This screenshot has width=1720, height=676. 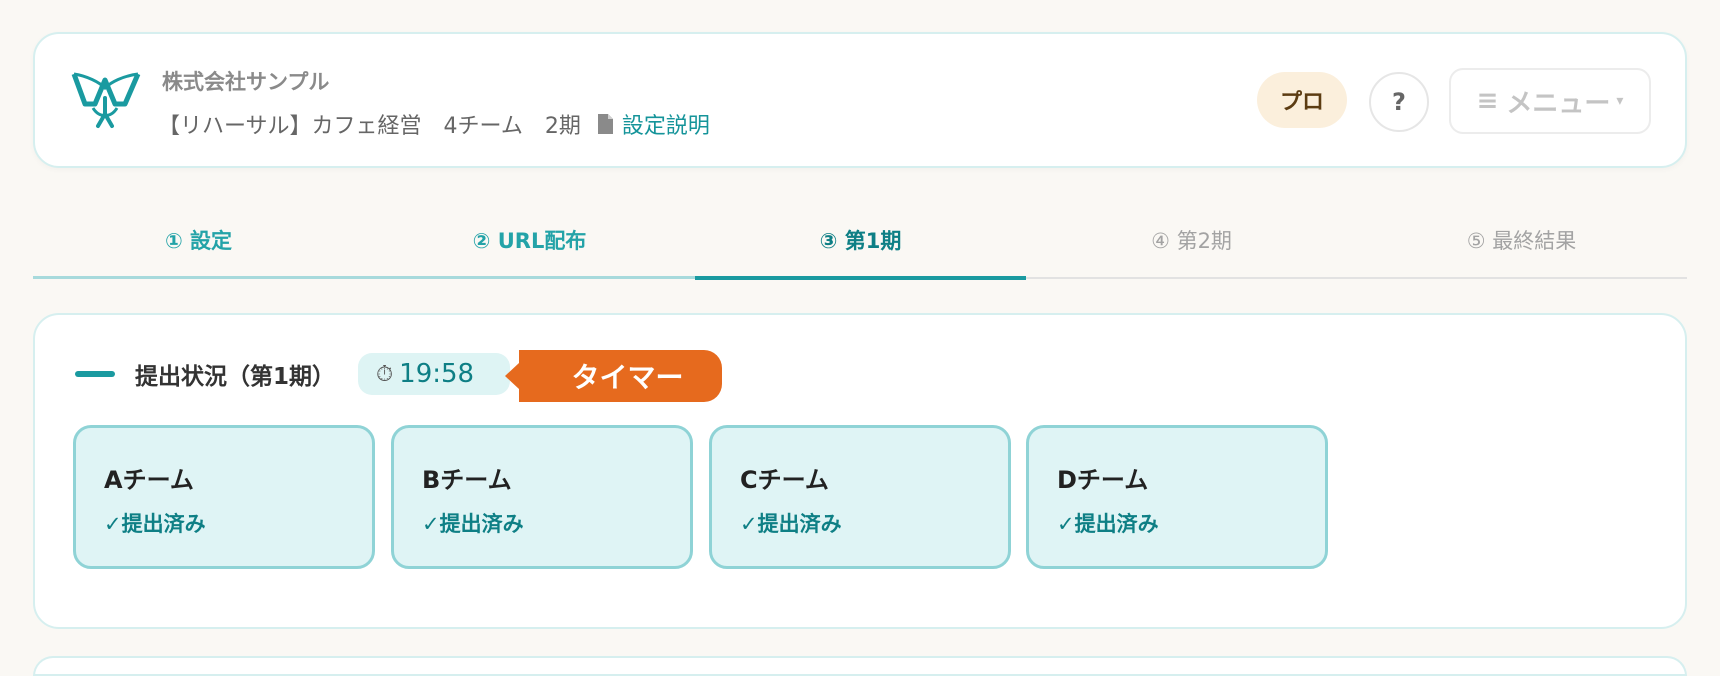 I want to click on tab-final-results: ⑤ 最終結果, so click(x=1521, y=240).